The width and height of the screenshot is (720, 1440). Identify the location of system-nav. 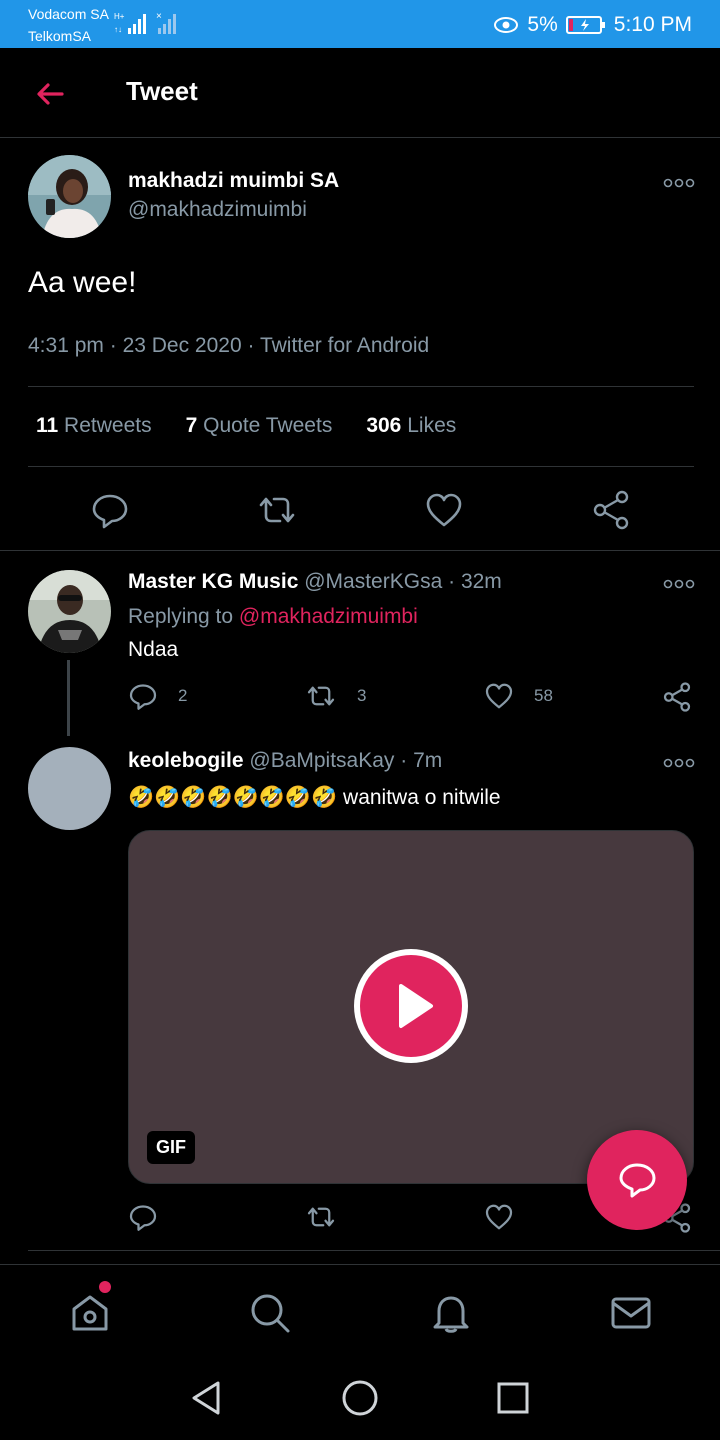
(360, 1398).